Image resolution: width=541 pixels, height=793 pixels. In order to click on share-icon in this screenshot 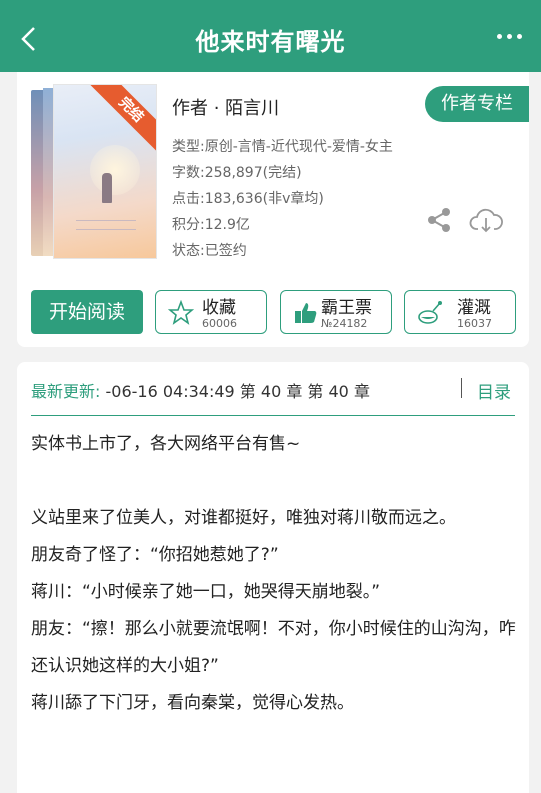, I will do `click(439, 220)`.